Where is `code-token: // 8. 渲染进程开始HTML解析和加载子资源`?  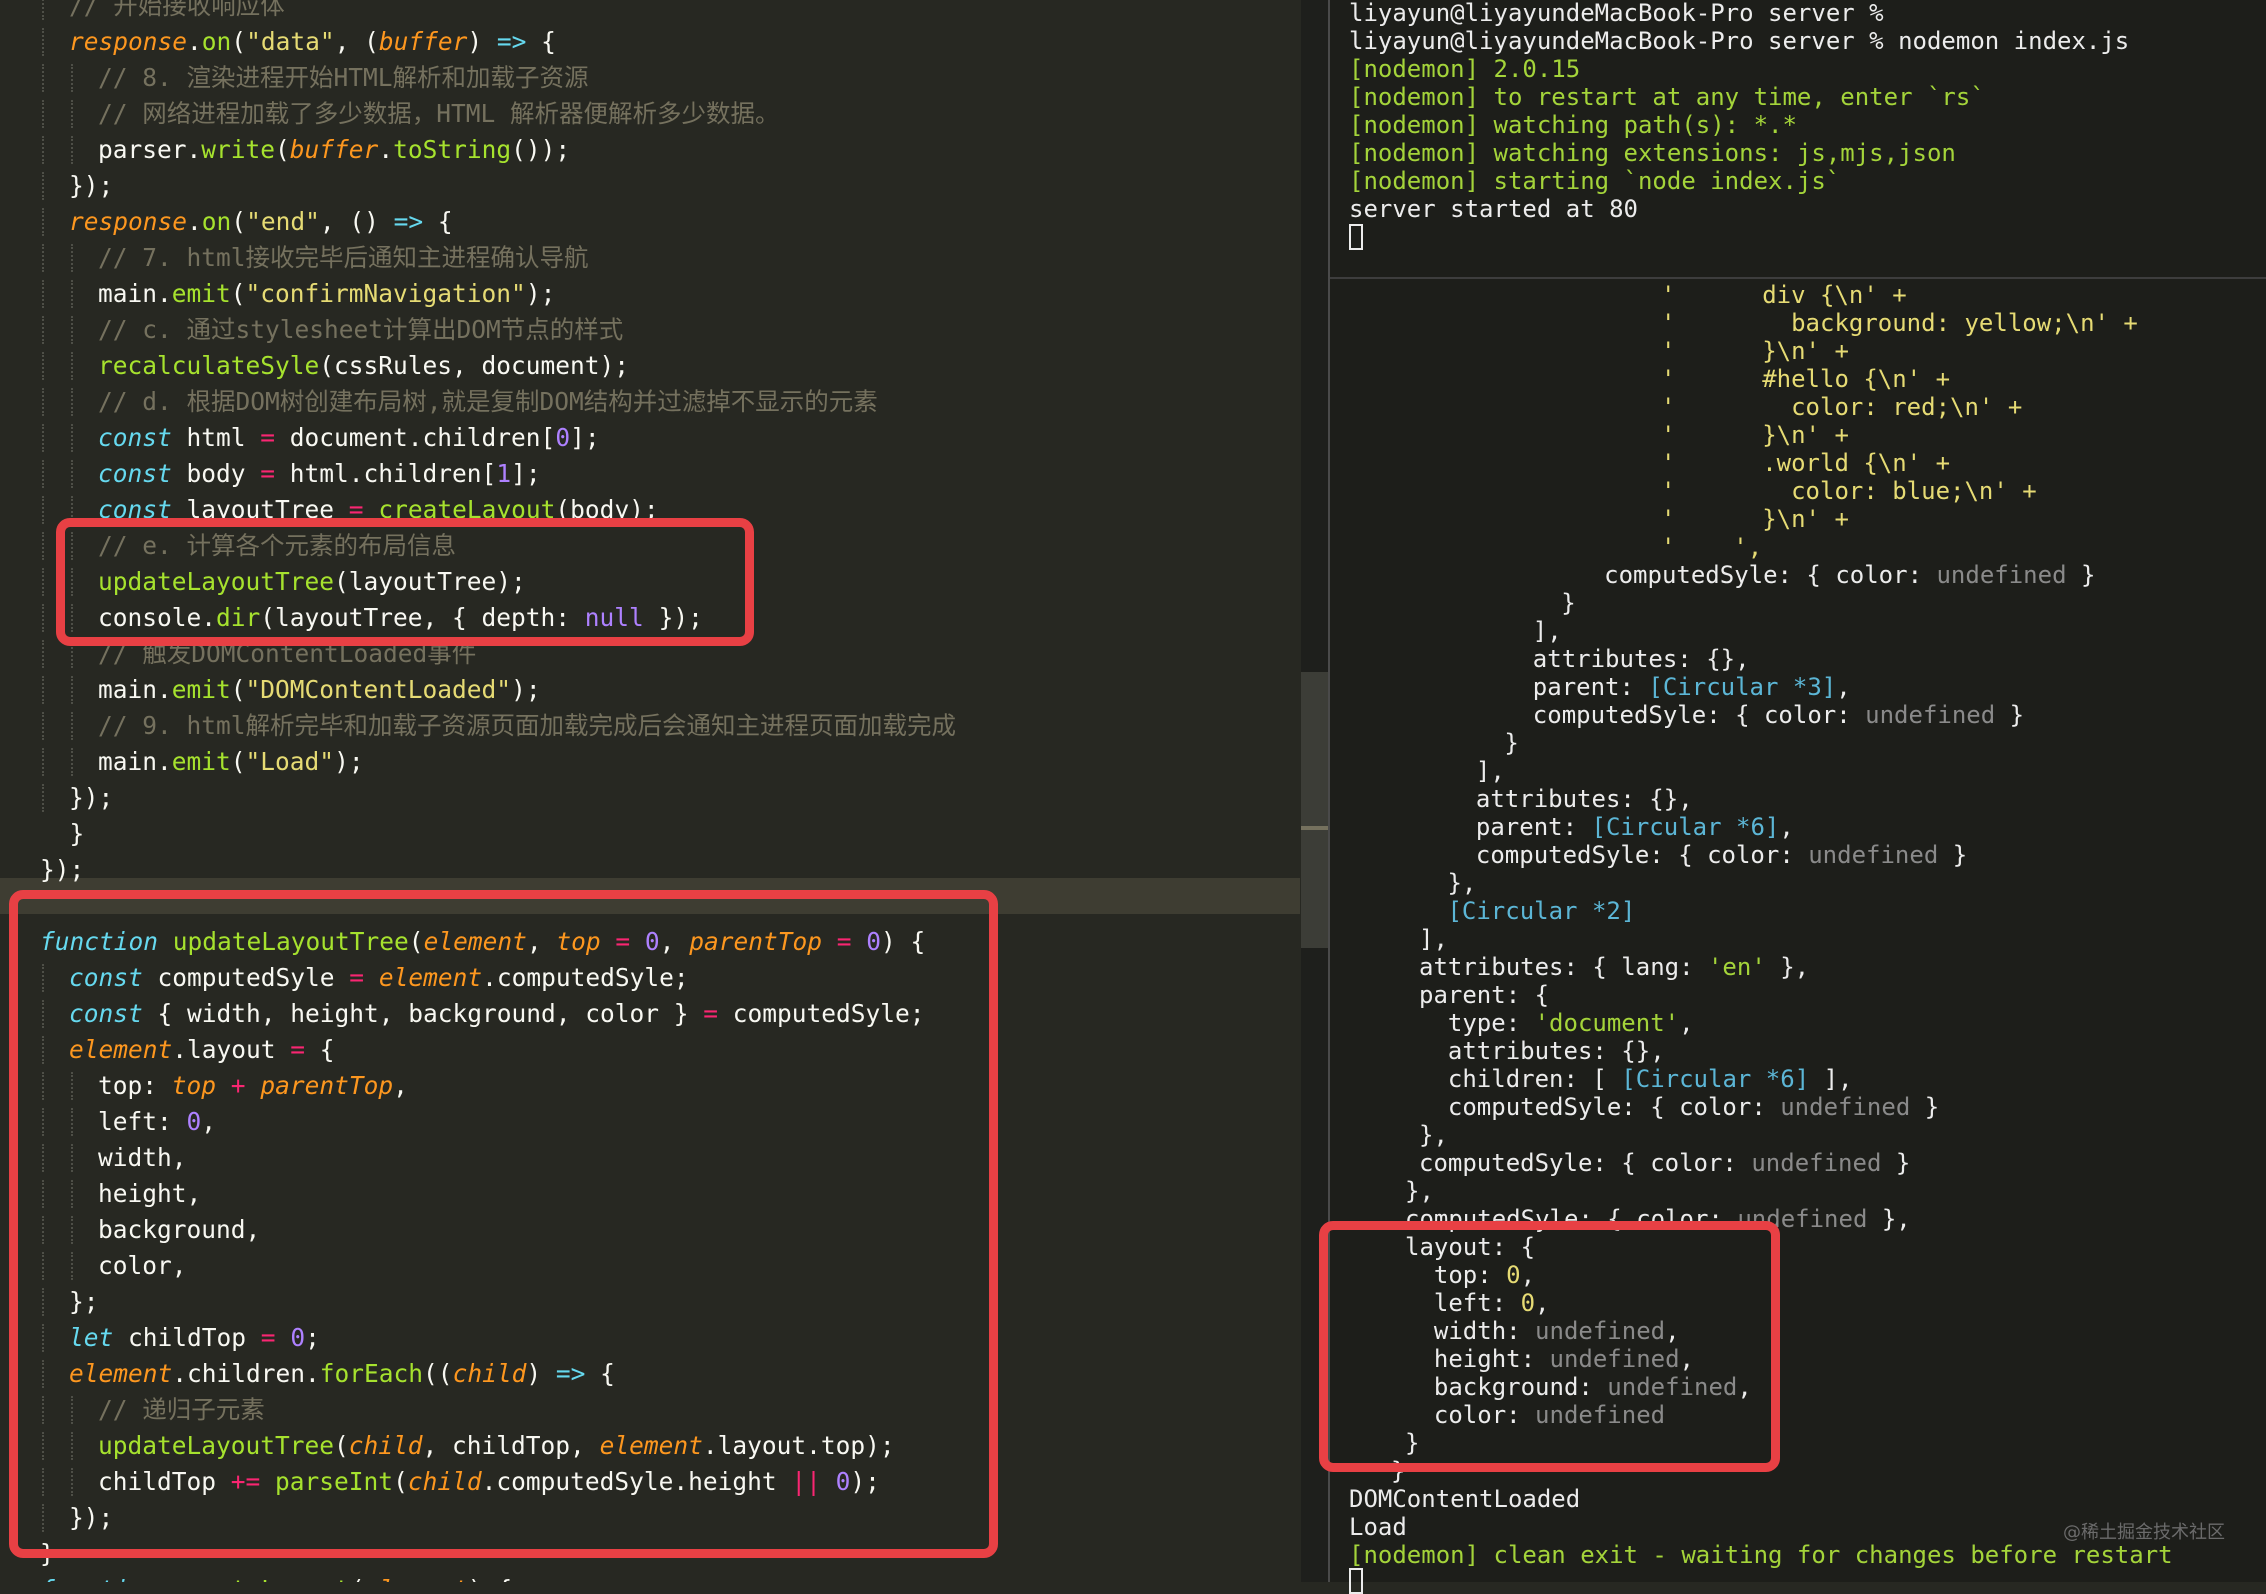 code-token: // 8. 渲染进程开始HTML解析和加载子资源 is located at coordinates (343, 77).